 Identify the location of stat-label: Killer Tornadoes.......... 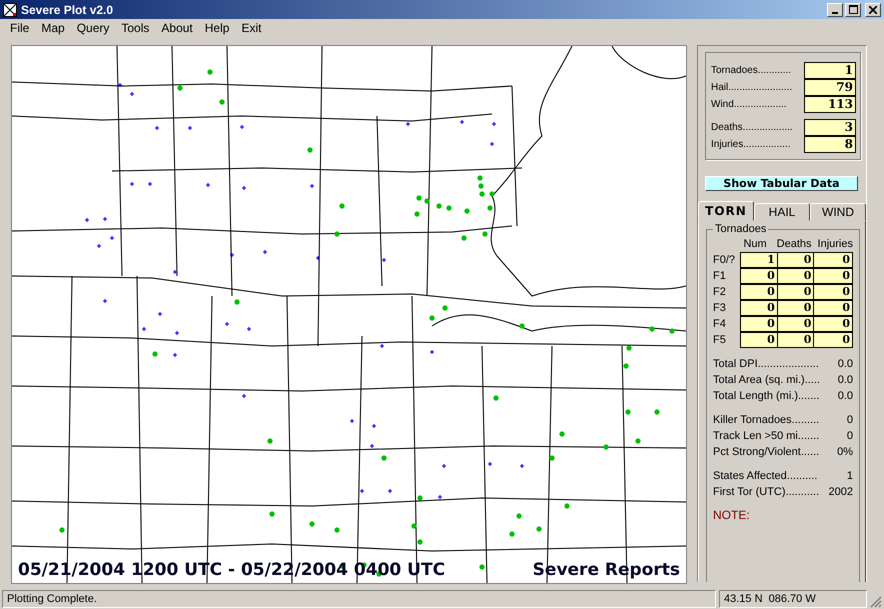
(766, 420).